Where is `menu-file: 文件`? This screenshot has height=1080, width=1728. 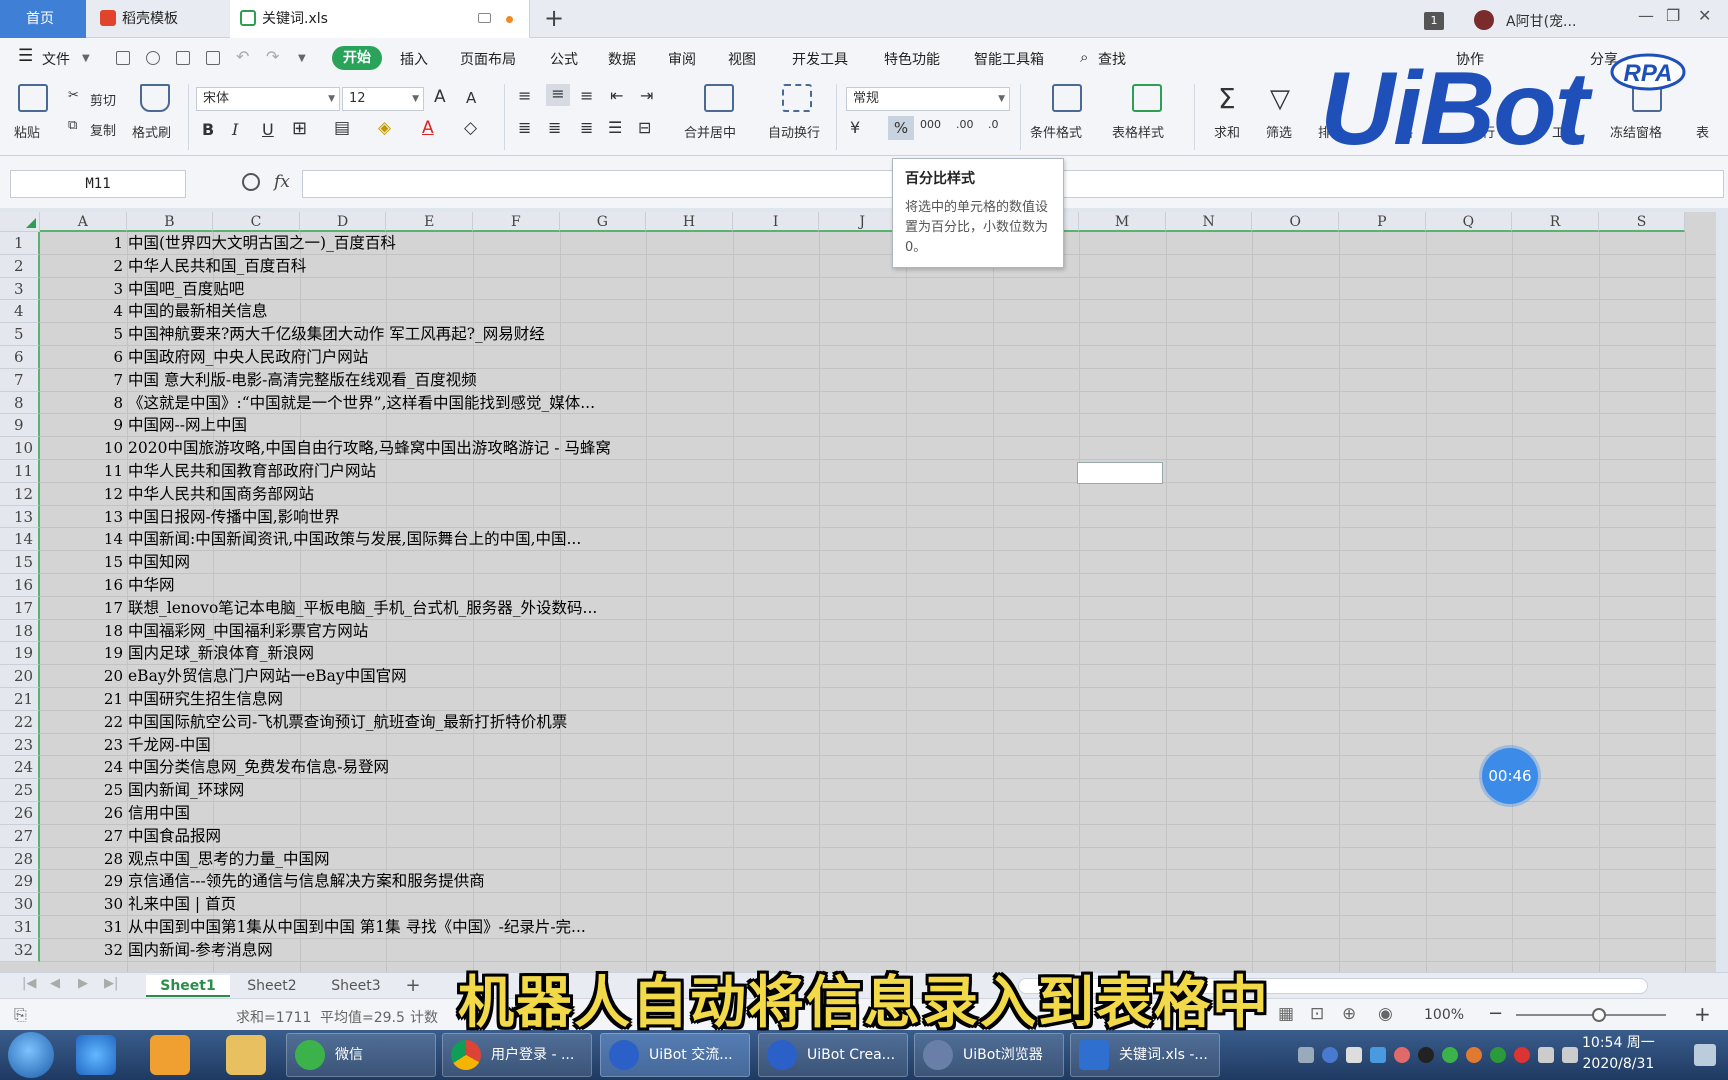 menu-file: 文件 is located at coordinates (56, 59).